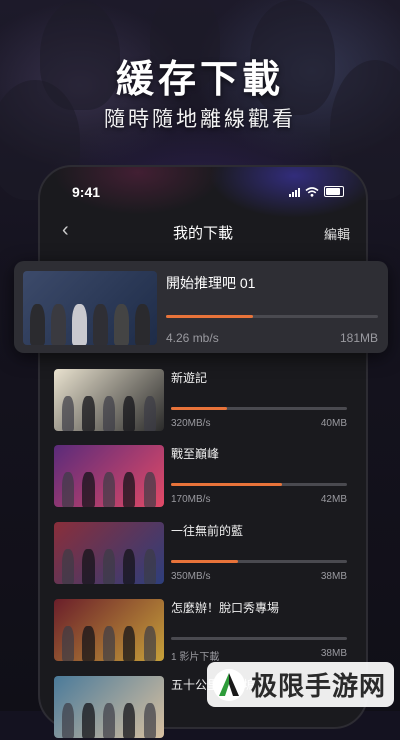 Image resolution: width=400 pixels, height=740 pixels. Describe the element at coordinates (192, 338) in the screenshot. I see `download-speed: 4.26 mb/s` at that location.